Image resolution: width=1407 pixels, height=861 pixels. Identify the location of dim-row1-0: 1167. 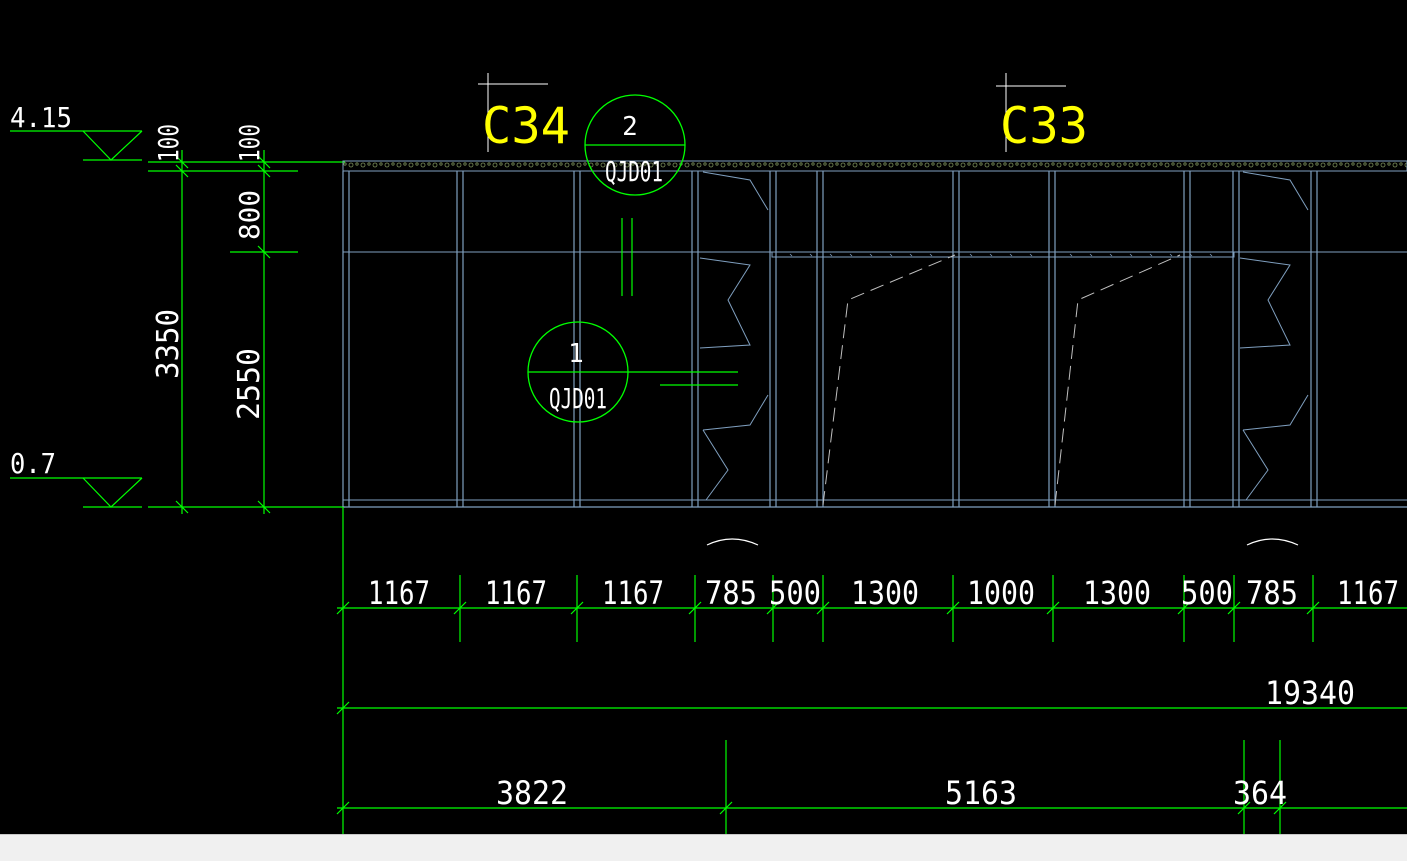
(399, 593).